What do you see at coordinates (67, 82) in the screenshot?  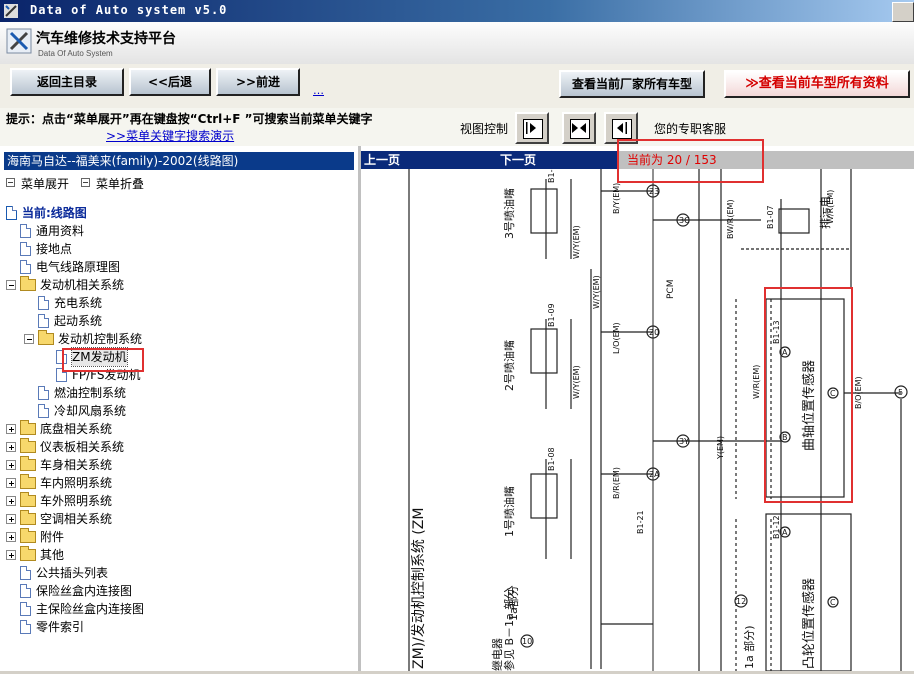 I see `back-home-button: 返回主目录` at bounding box center [67, 82].